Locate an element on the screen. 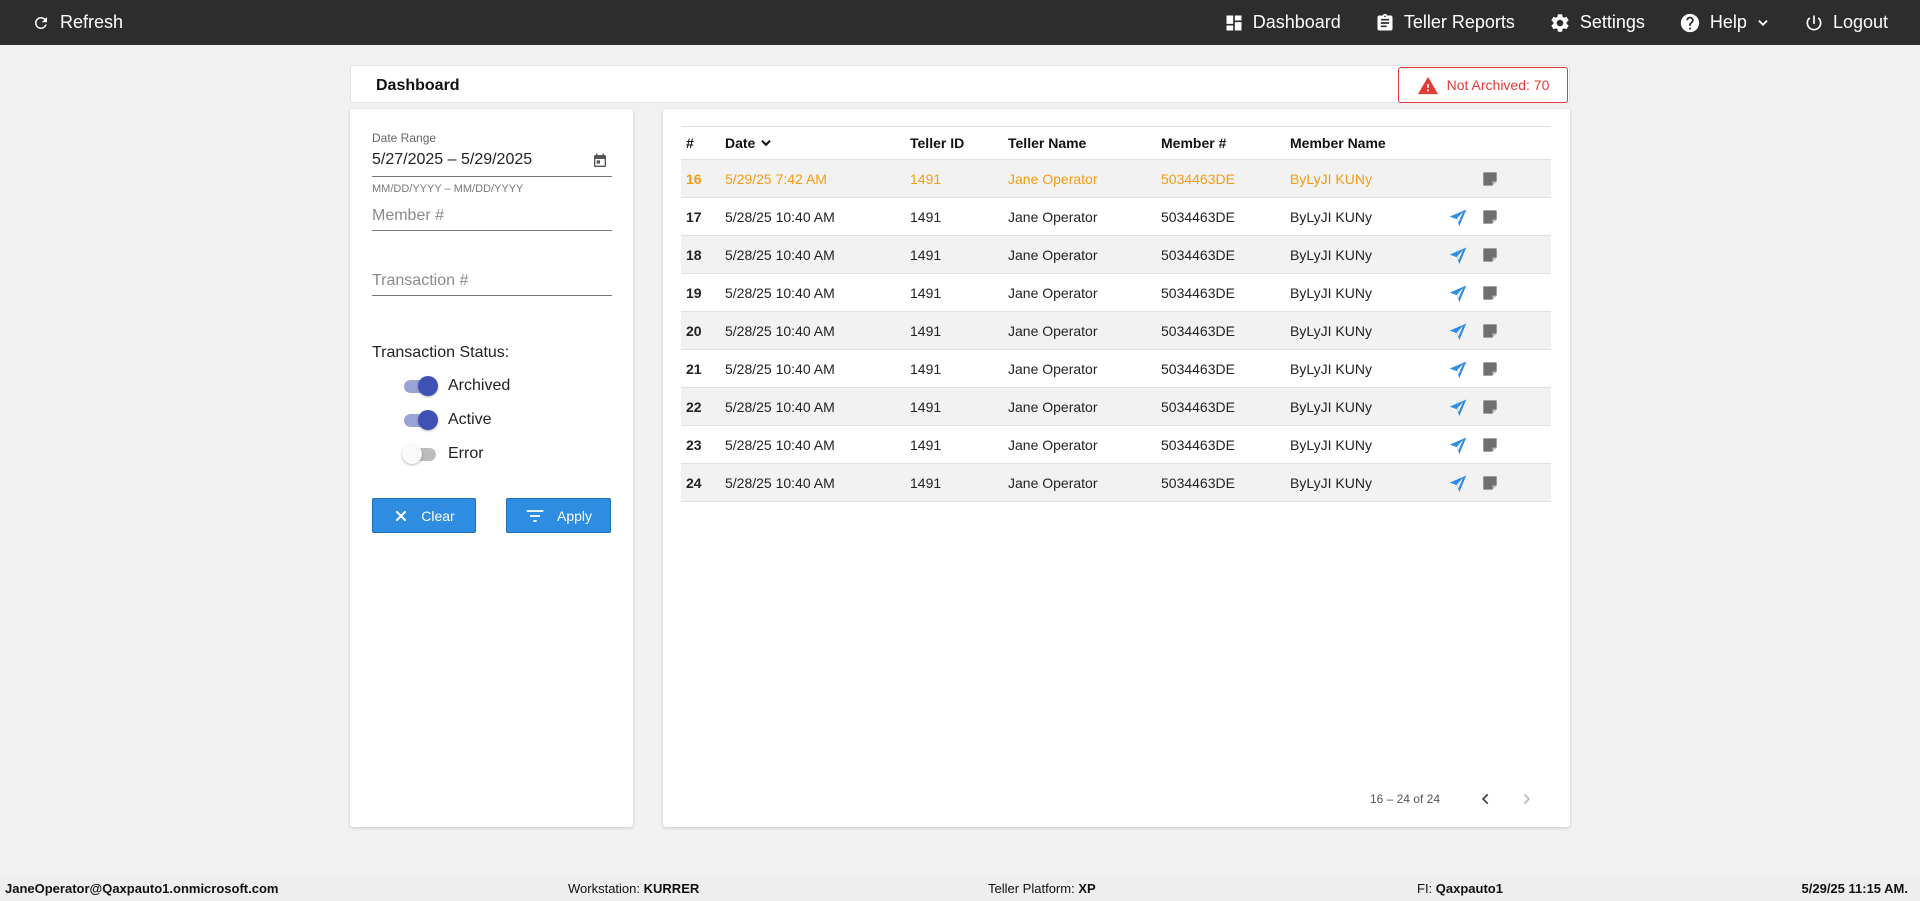 The width and height of the screenshot is (1920, 901). toggle-archived: Archived is located at coordinates (456, 386).